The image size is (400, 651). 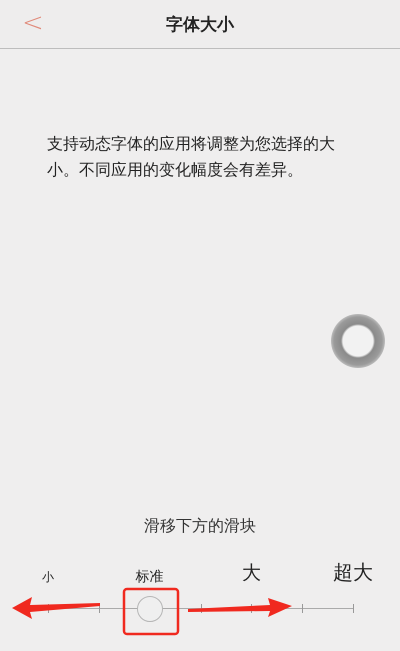 I want to click on highlight-rectangle, so click(x=151, y=612).